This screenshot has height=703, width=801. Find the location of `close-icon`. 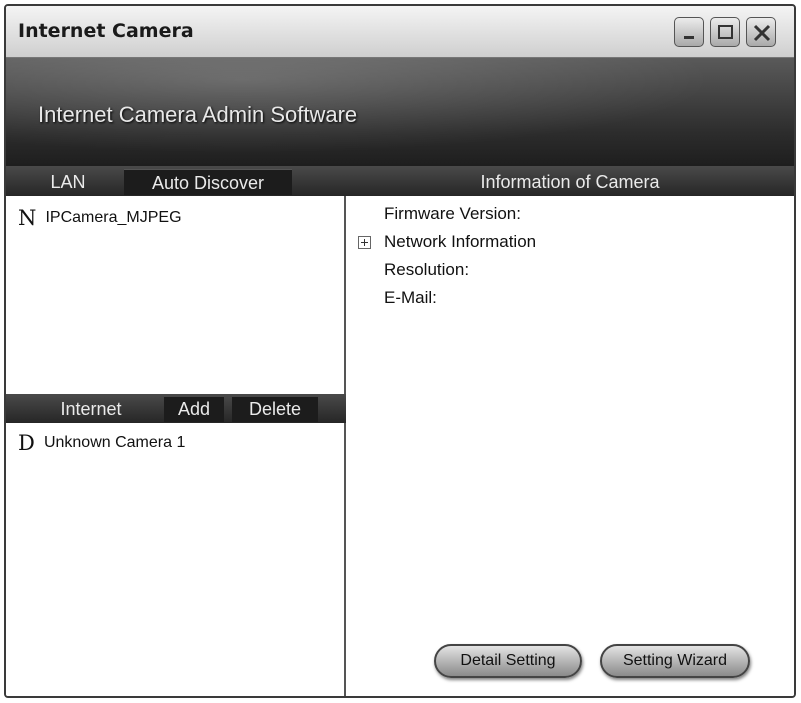

close-icon is located at coordinates (762, 33).